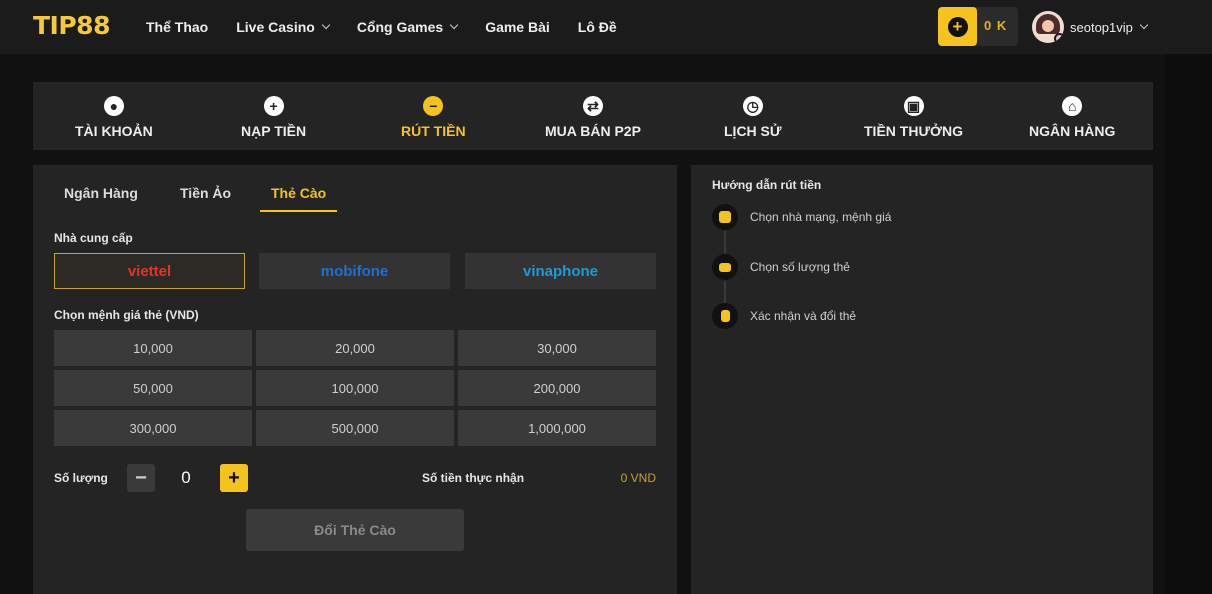  What do you see at coordinates (141, 478) in the screenshot?
I see `quantity-decrement-button: −` at bounding box center [141, 478].